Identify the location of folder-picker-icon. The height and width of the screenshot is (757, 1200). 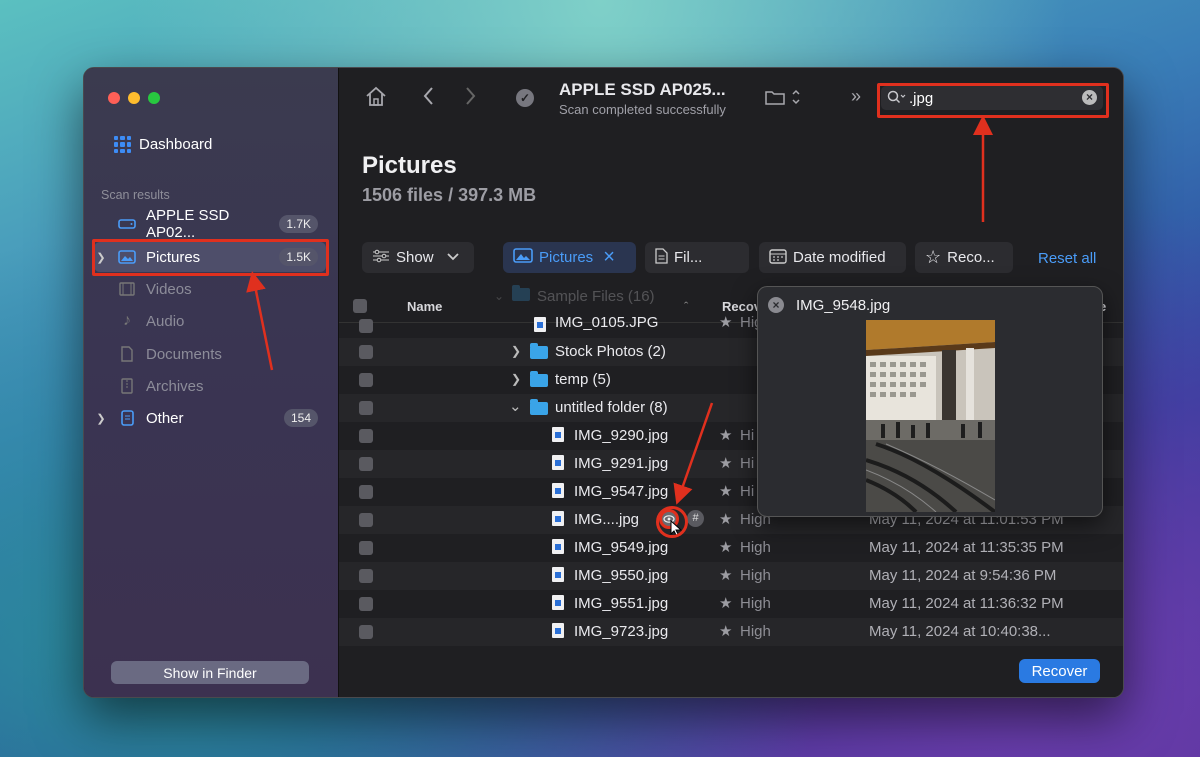
(784, 100).